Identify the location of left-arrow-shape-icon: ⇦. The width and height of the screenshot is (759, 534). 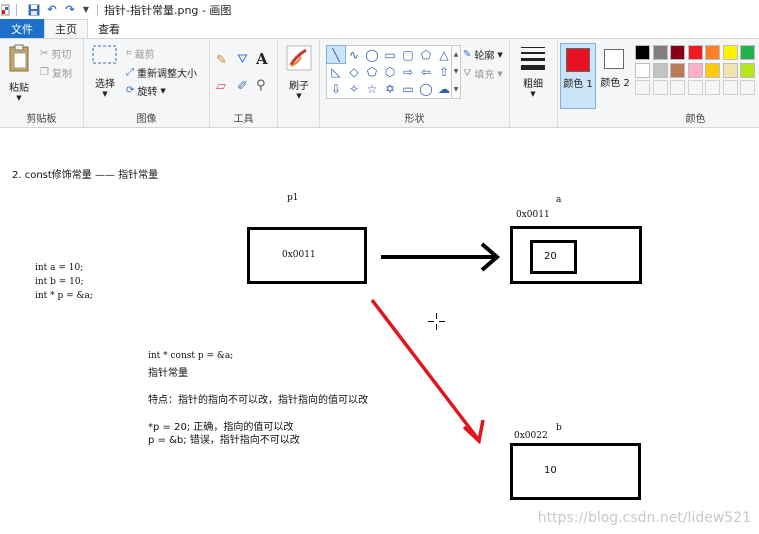
(426, 71).